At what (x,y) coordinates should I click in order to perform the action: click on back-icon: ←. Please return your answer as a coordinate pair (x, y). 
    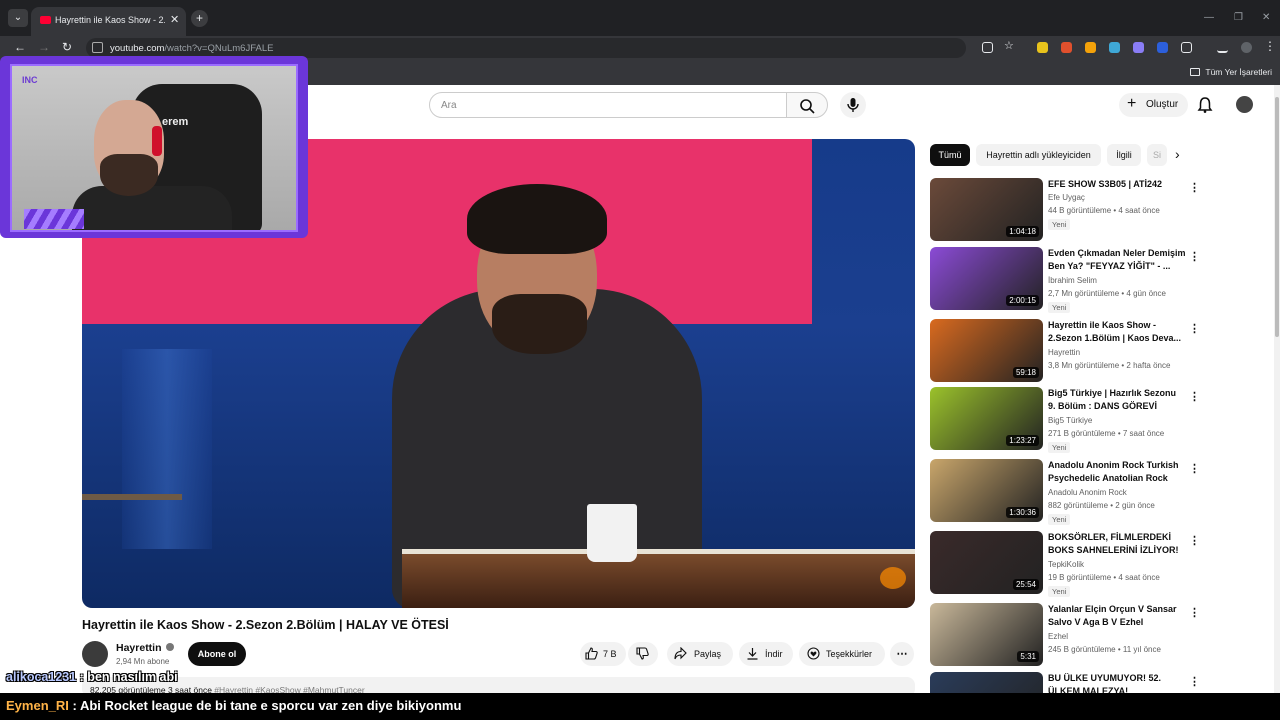
    Looking at the image, I should click on (20, 47).